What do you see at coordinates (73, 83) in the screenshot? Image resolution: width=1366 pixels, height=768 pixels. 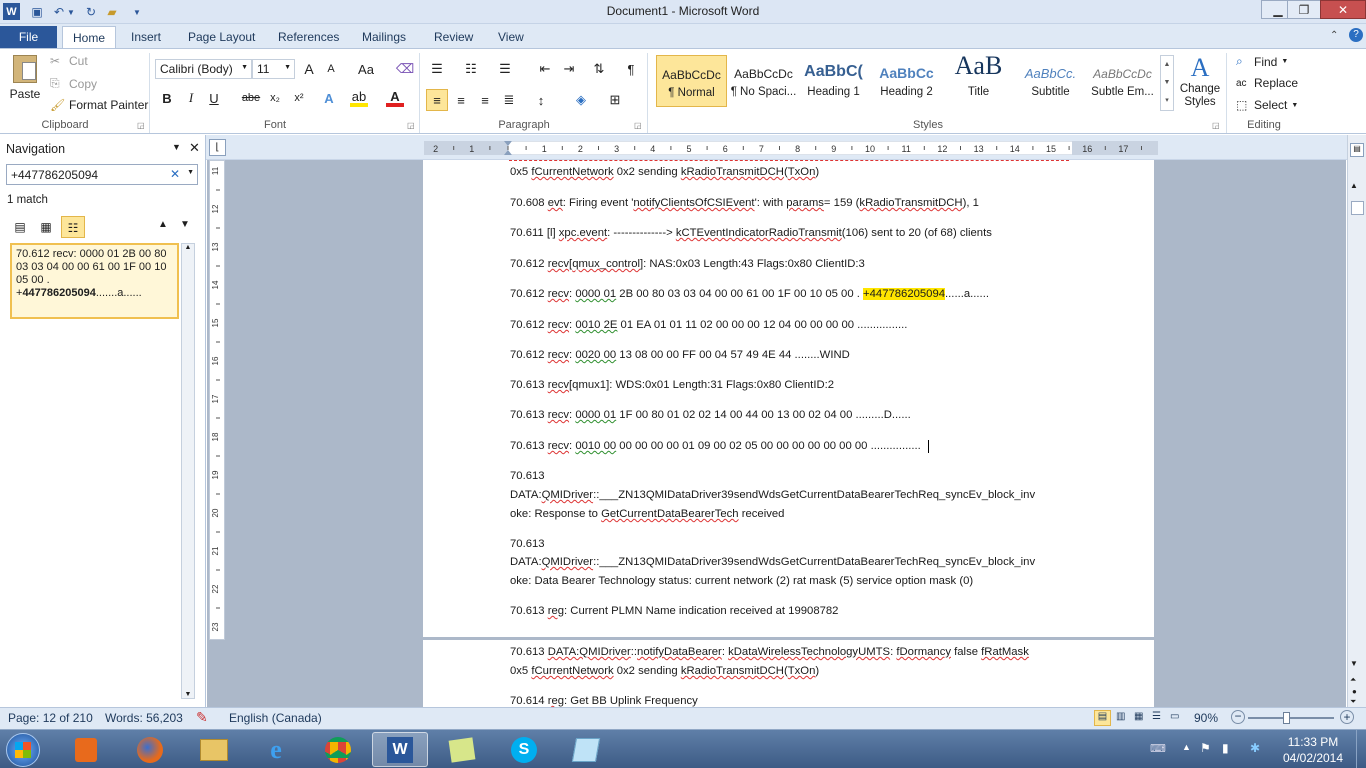 I see `copy-button: ⎘ Copy` at bounding box center [73, 83].